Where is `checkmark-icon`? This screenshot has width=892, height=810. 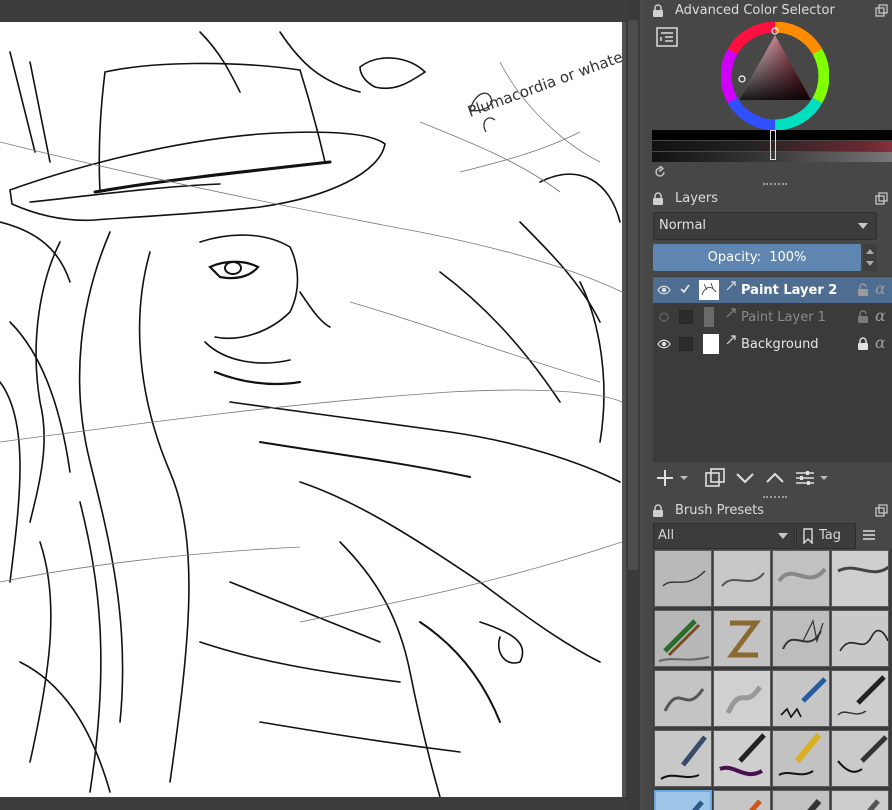
checkmark-icon is located at coordinates (685, 289).